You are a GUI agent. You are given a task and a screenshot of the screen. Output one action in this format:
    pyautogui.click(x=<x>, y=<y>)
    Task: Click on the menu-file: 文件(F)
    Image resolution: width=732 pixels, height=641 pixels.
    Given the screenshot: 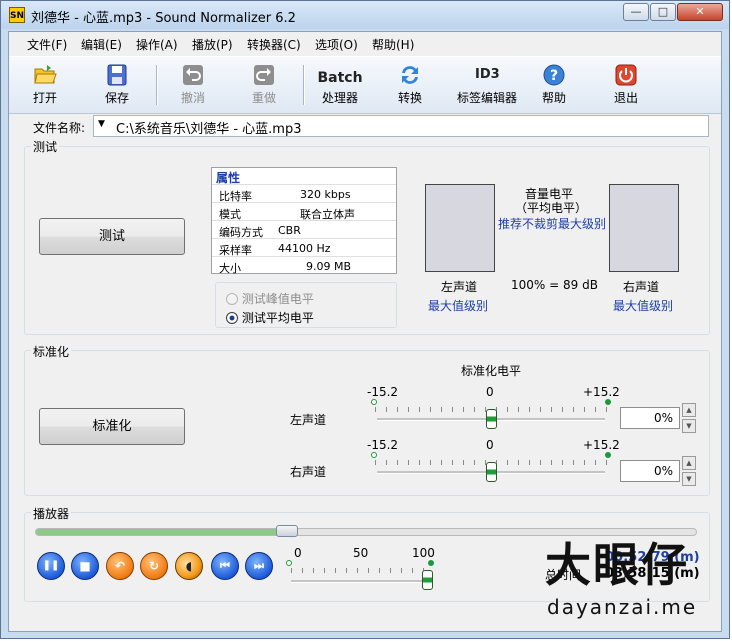 What is the action you would take?
    pyautogui.click(x=47, y=44)
    